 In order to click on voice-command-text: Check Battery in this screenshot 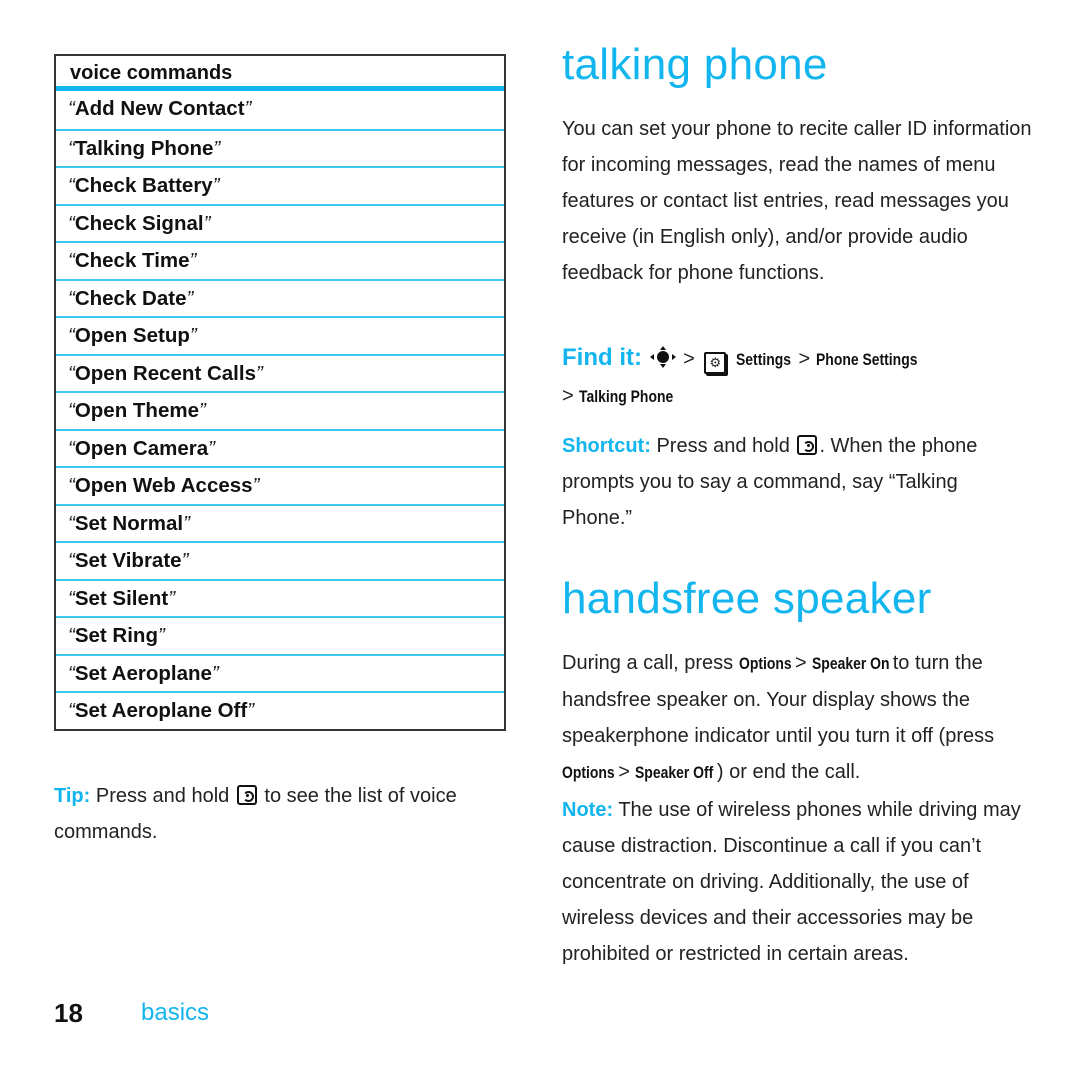, I will do `click(143, 185)`.